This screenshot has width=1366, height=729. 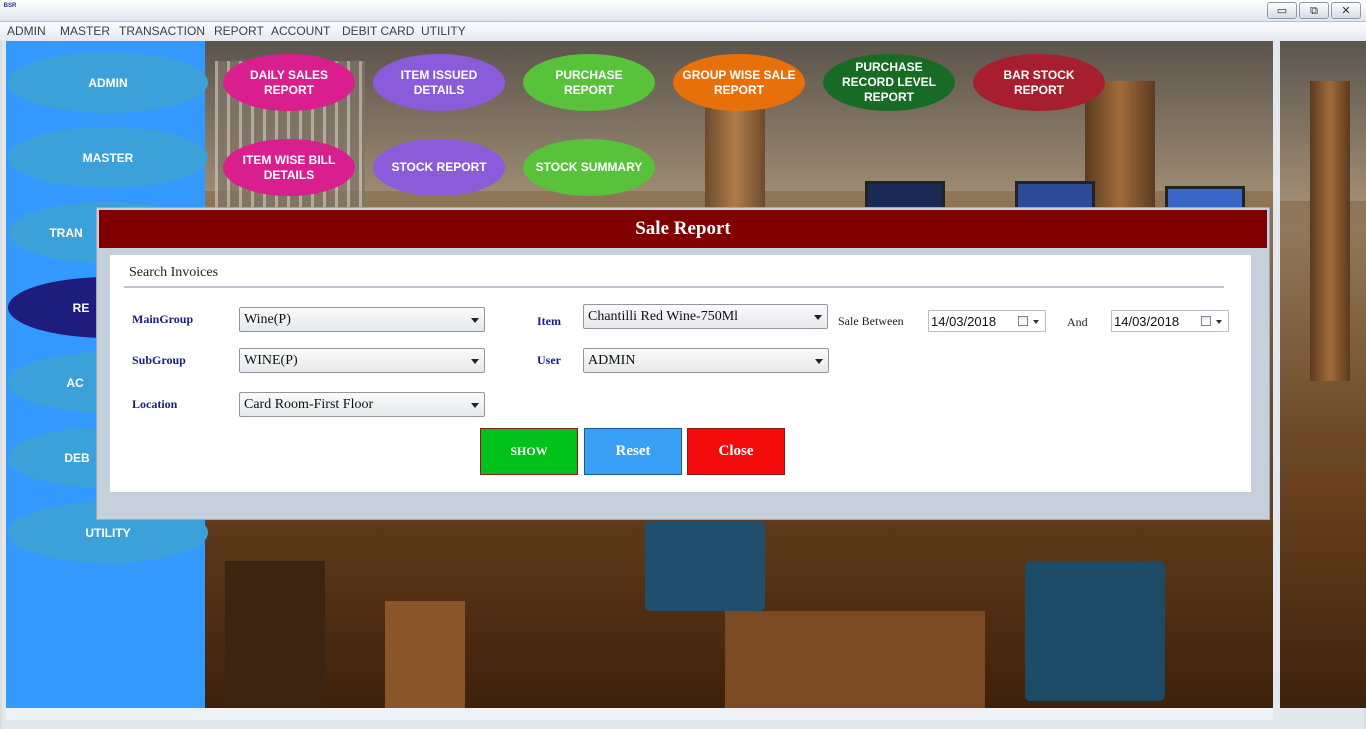 I want to click on minimize-button: ▭, so click(x=1282, y=10).